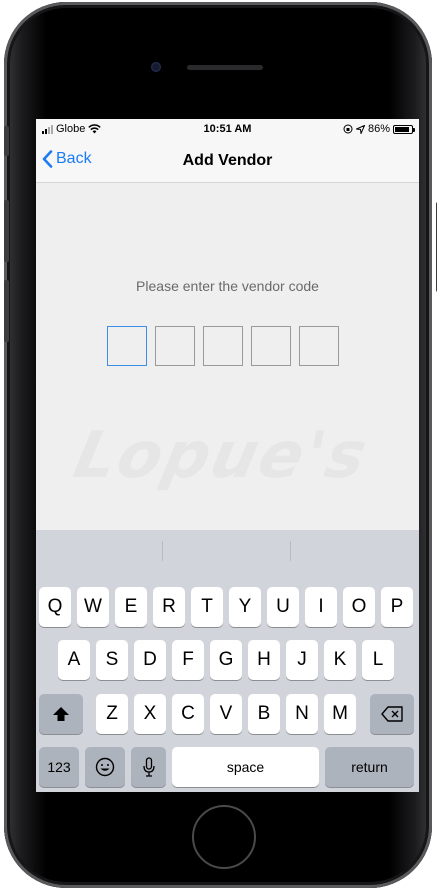 This screenshot has width=437, height=892. Describe the element at coordinates (227, 130) in the screenshot. I see `status-bar: Globe 10:51 AM 86%` at that location.